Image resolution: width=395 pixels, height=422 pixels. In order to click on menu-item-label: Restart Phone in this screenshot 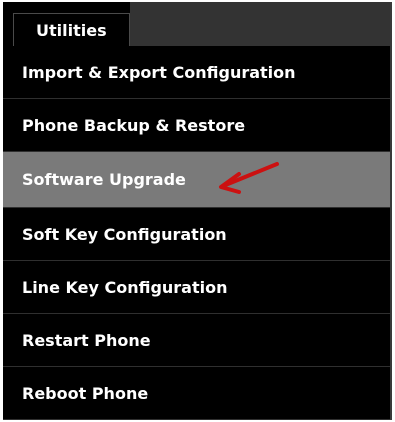, I will do `click(86, 340)`.